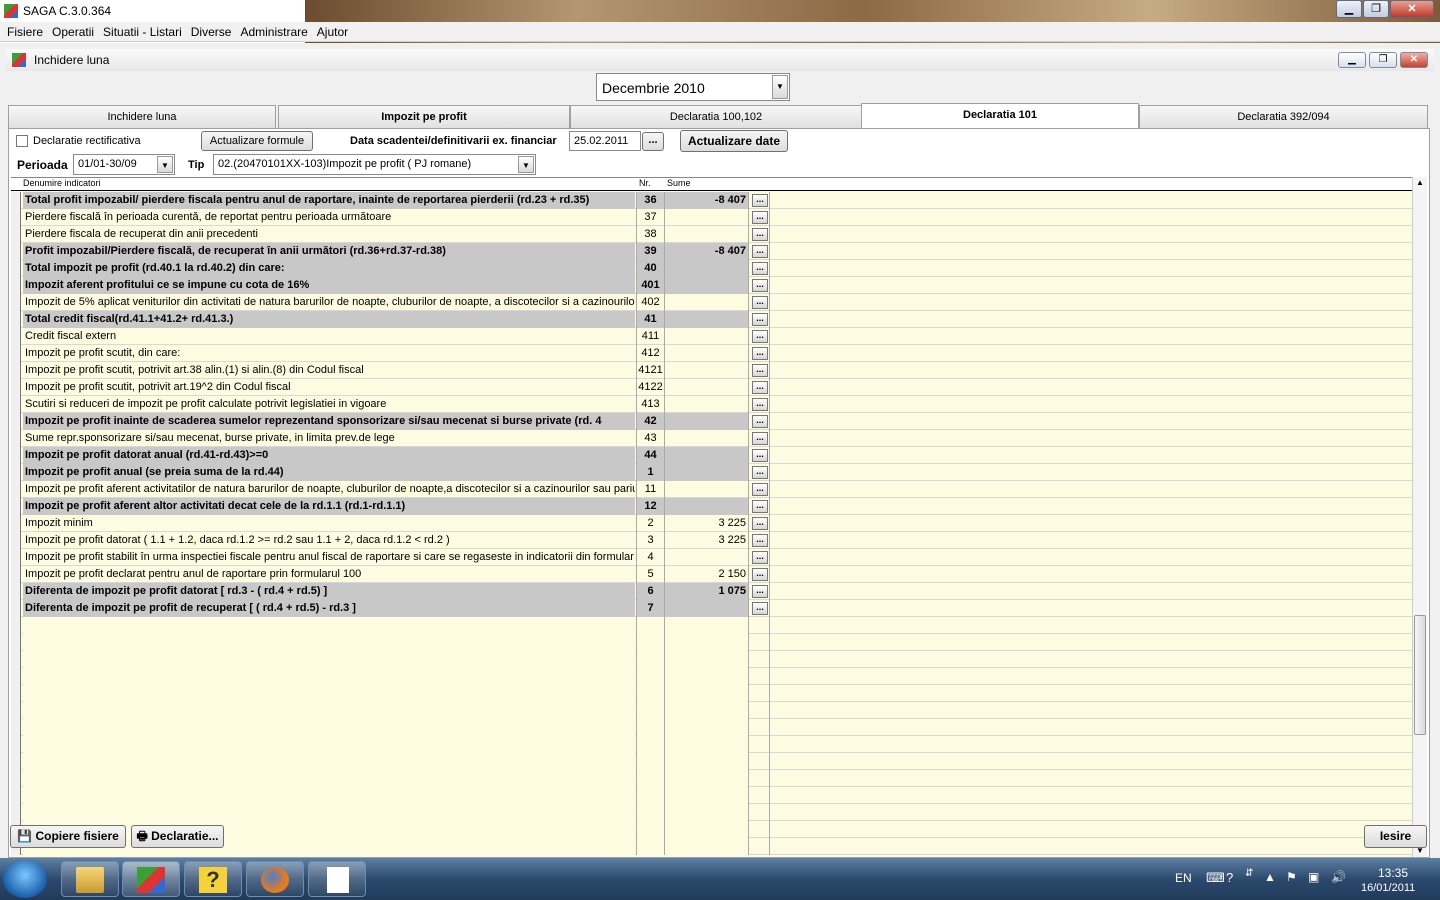 The width and height of the screenshot is (1440, 900). Describe the element at coordinates (78, 141) in the screenshot. I see `rectificativa-checkbox: Declaratie rectificativa` at that location.